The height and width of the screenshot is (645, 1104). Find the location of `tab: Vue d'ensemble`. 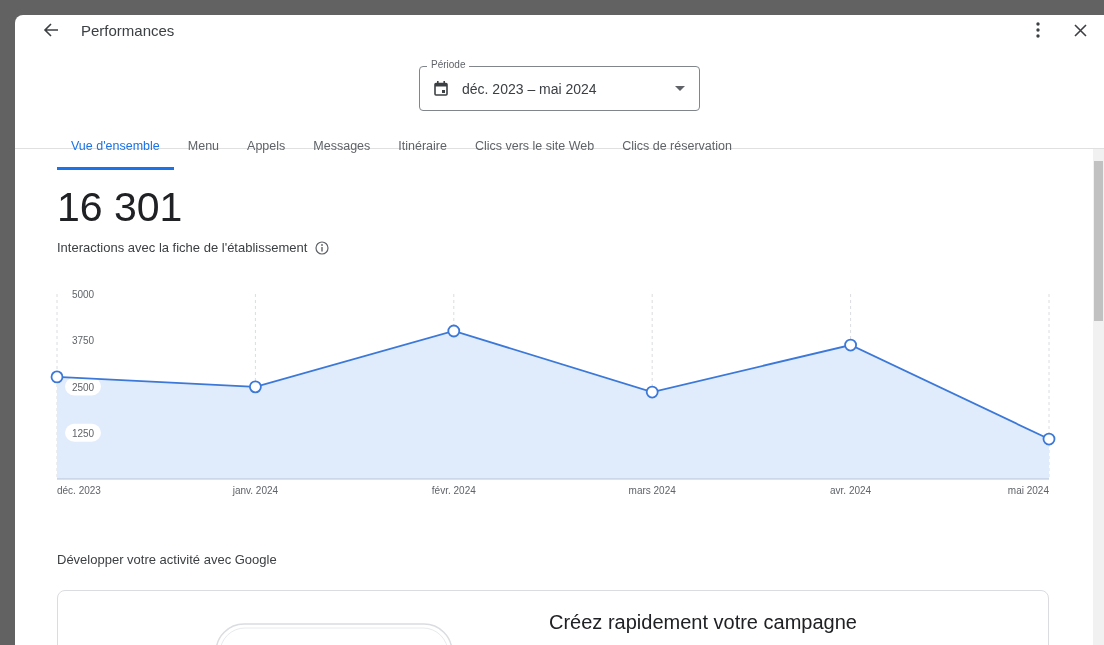

tab: Vue d'ensemble is located at coordinates (115, 151).